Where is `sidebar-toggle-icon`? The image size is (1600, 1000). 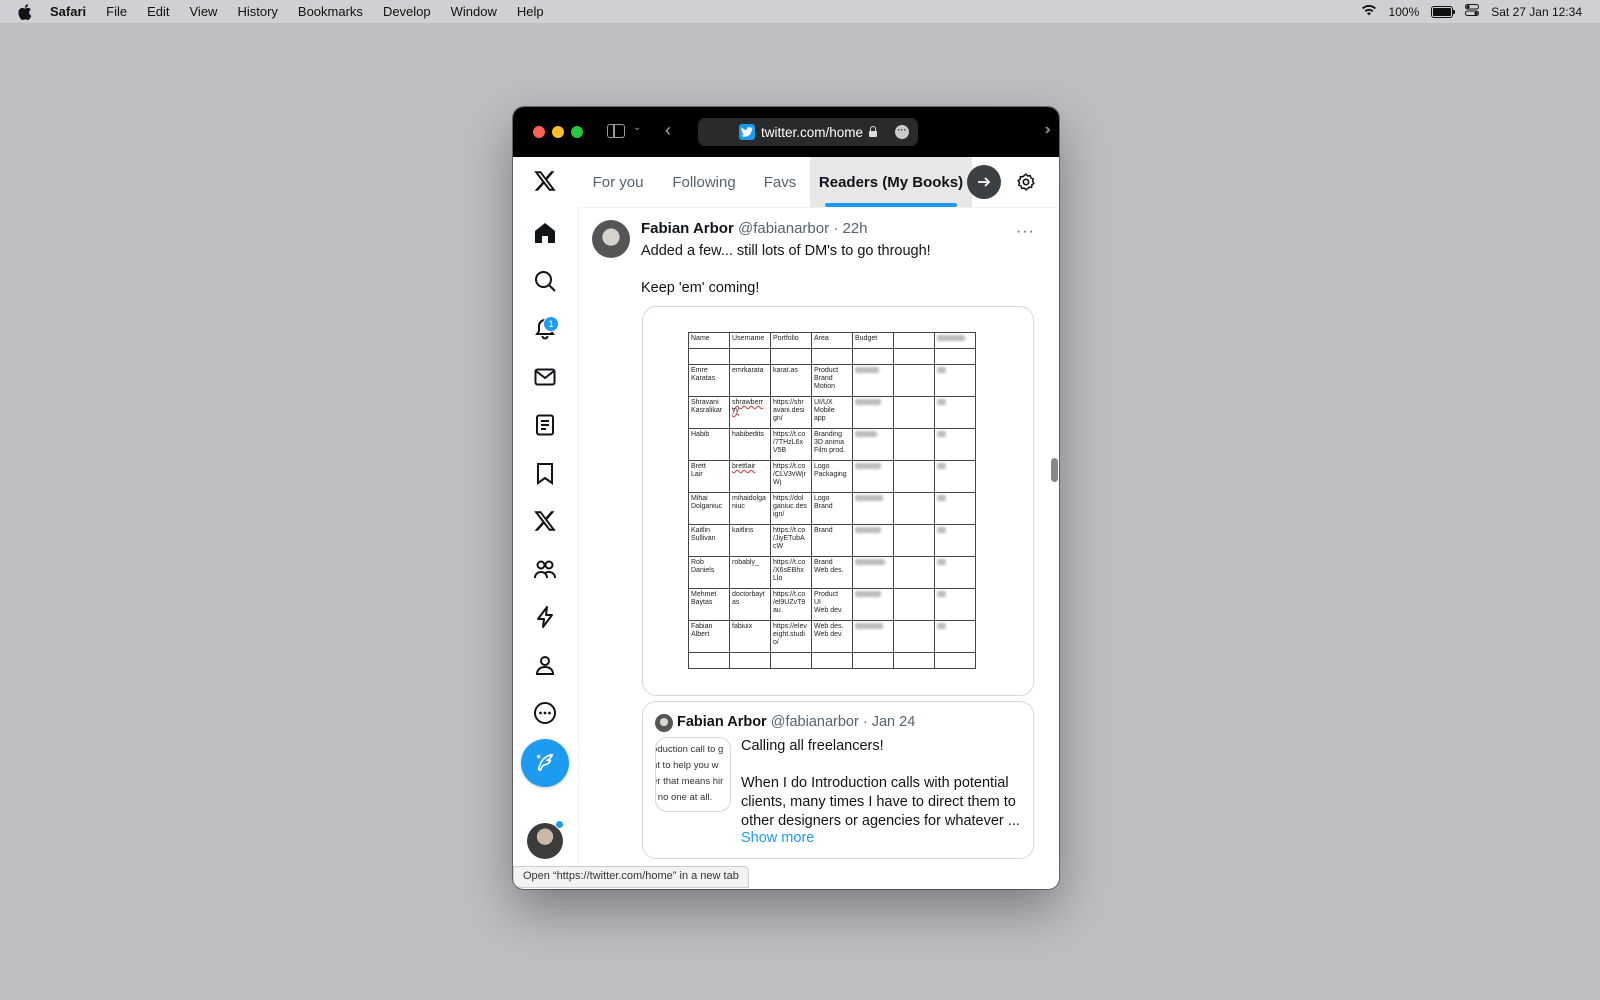
sidebar-toggle-icon is located at coordinates (616, 131).